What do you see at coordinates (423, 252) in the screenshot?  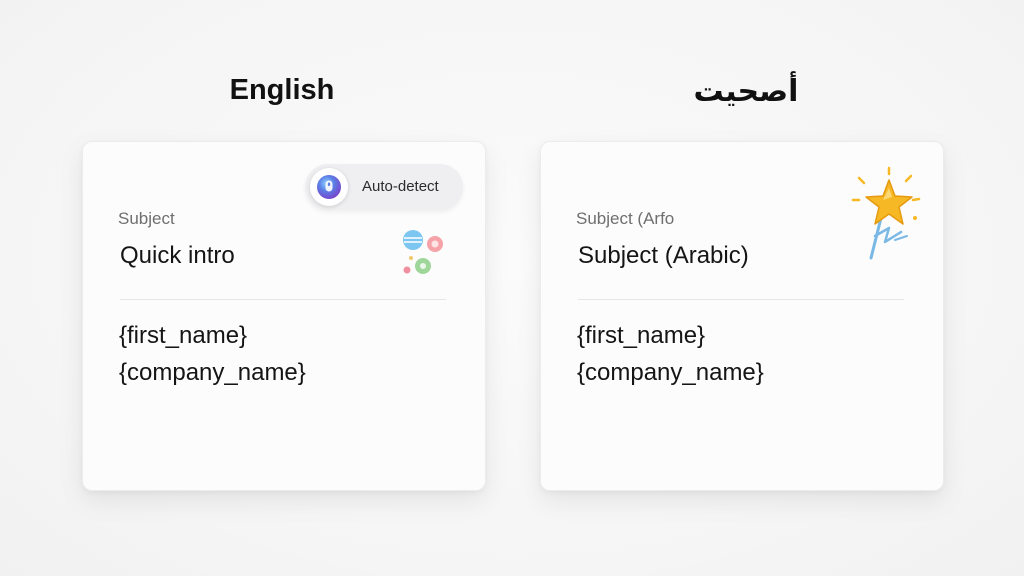 I see `language-bubbles-icon` at bounding box center [423, 252].